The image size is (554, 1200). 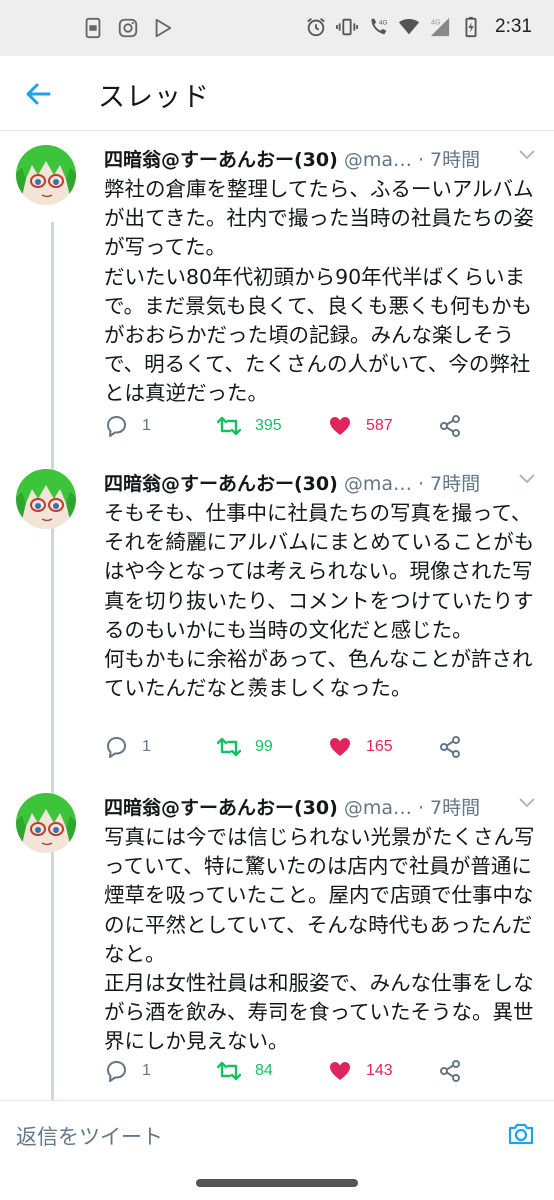 What do you see at coordinates (360, 1071) in the screenshot?
I see `like-button: 143` at bounding box center [360, 1071].